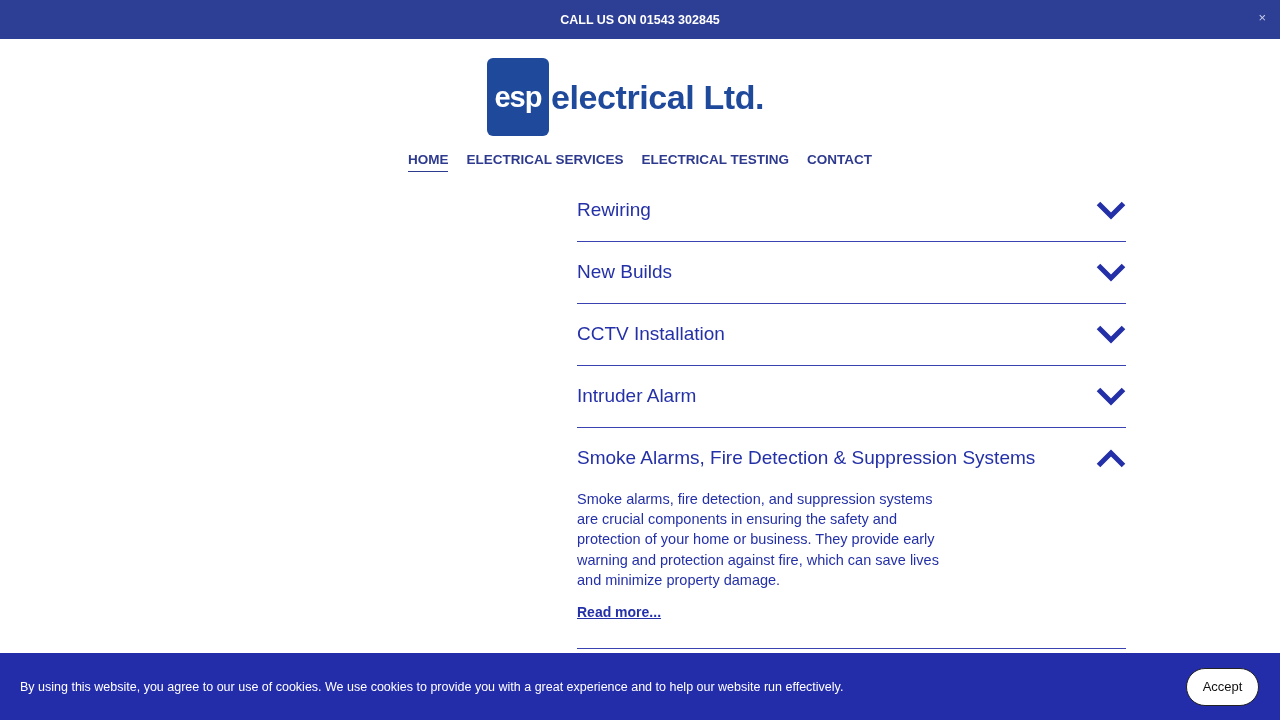 This screenshot has height=720, width=1280. I want to click on nav-link: HOME, so click(428, 161).